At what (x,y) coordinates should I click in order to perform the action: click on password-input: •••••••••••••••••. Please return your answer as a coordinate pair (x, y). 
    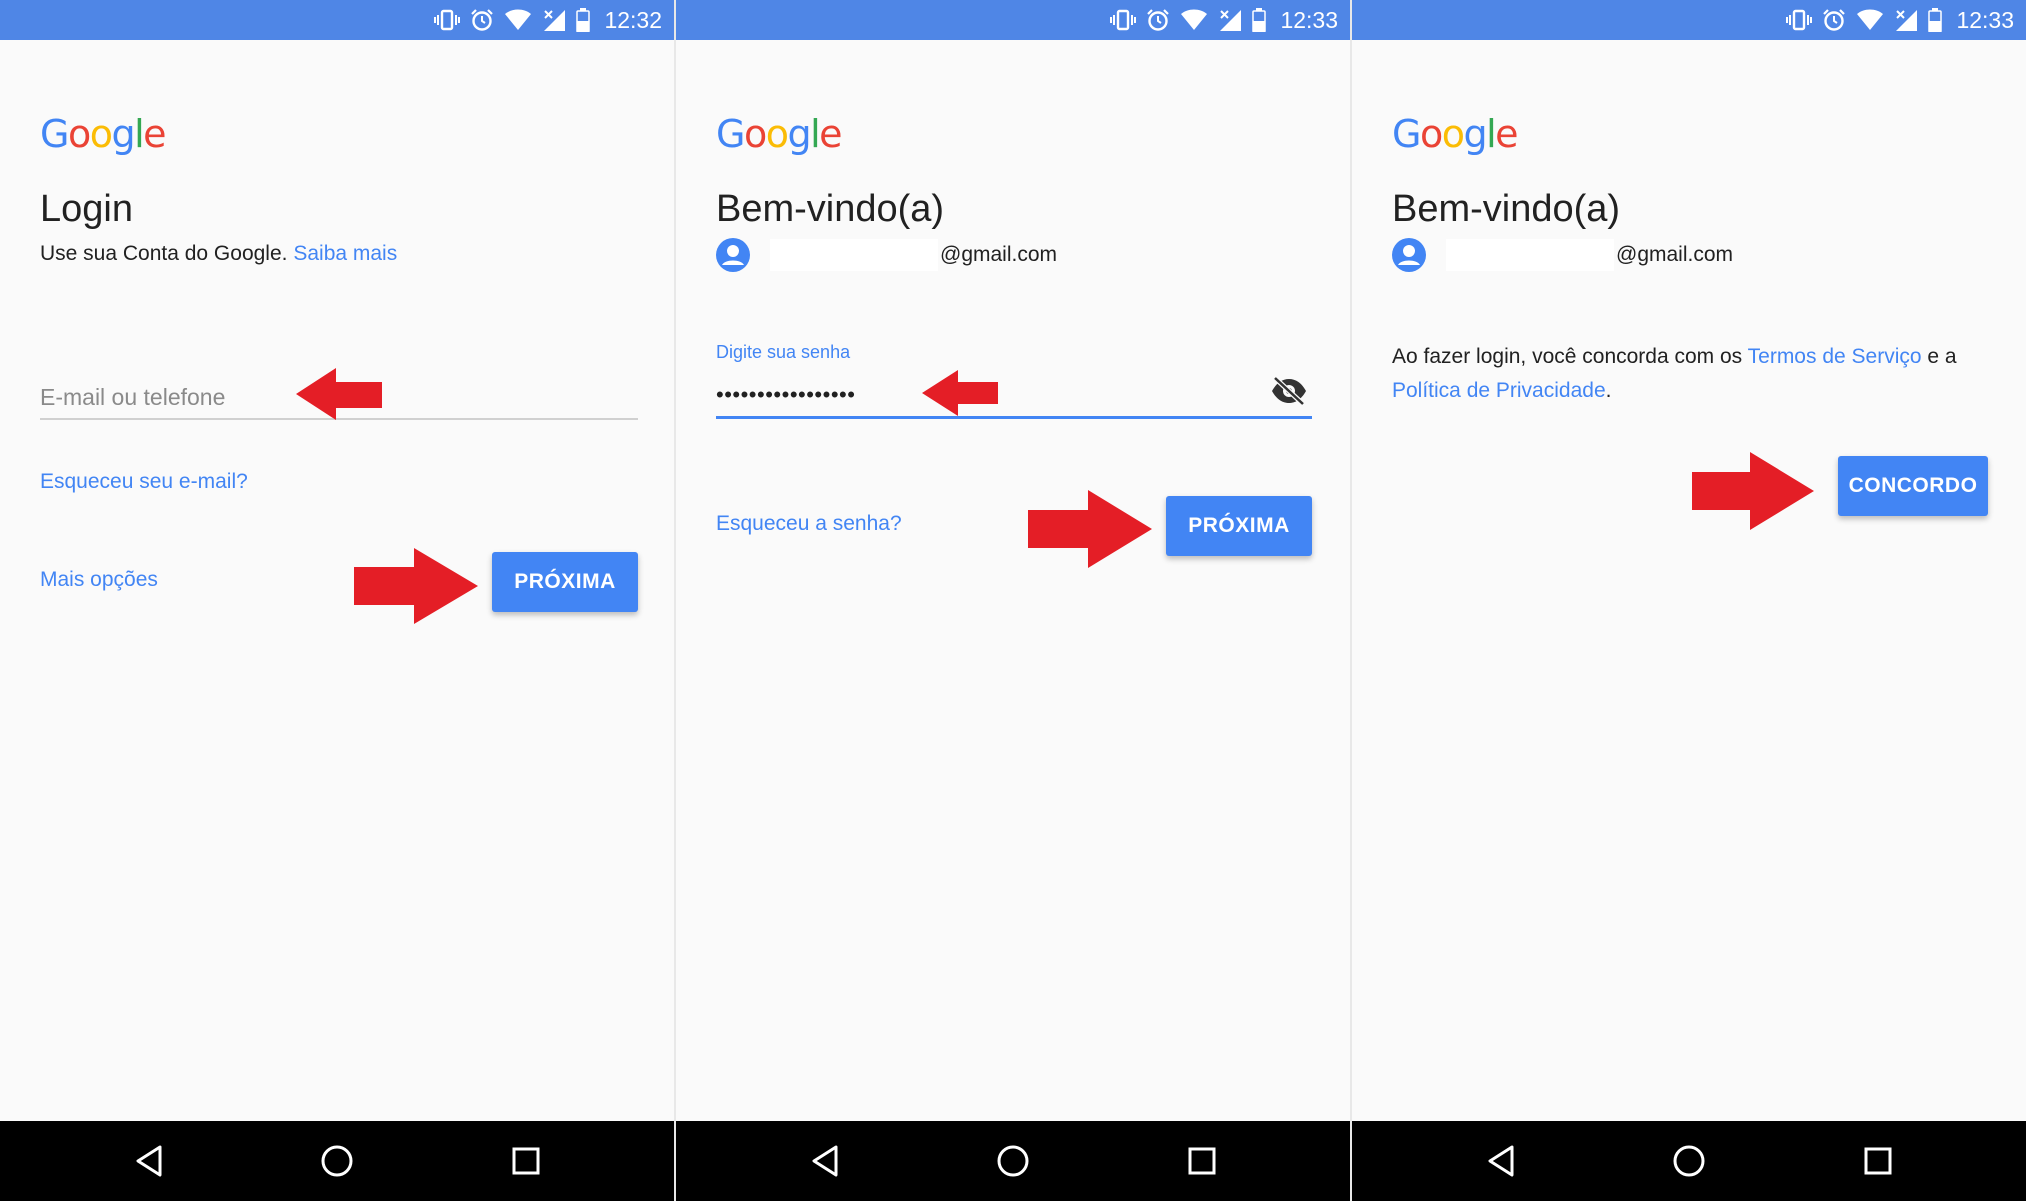
    Looking at the image, I should click on (785, 395).